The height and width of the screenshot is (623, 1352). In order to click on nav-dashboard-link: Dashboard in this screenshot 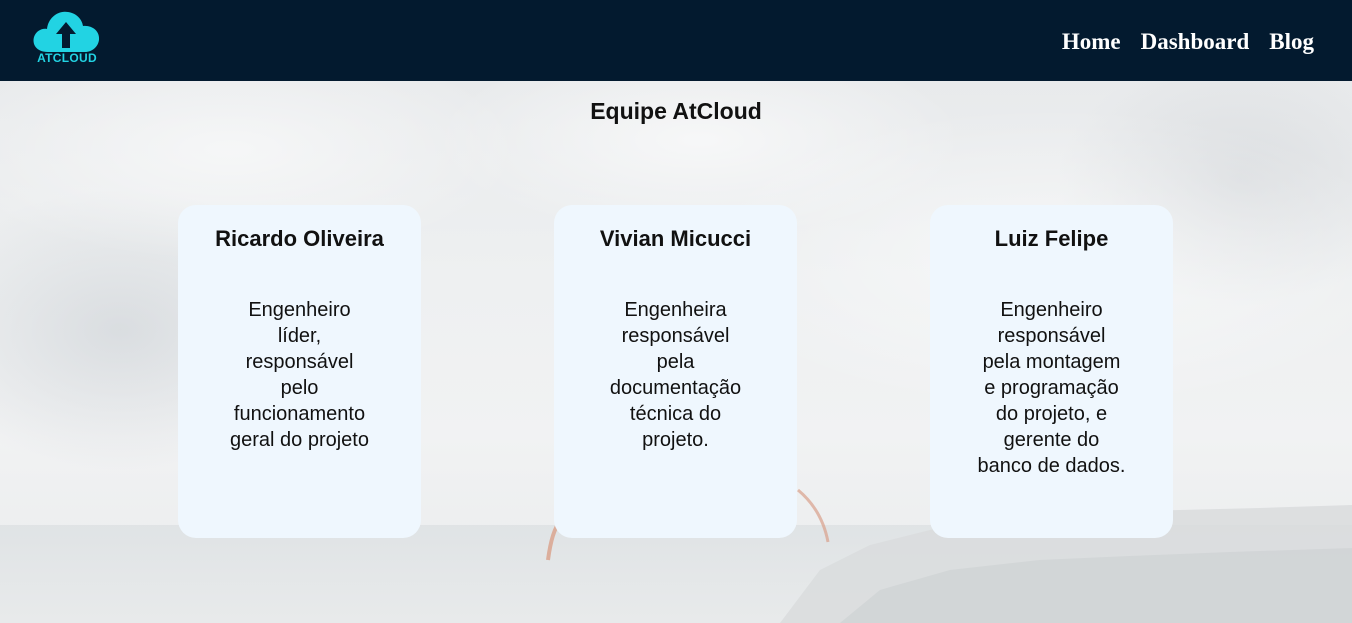, I will do `click(1195, 42)`.